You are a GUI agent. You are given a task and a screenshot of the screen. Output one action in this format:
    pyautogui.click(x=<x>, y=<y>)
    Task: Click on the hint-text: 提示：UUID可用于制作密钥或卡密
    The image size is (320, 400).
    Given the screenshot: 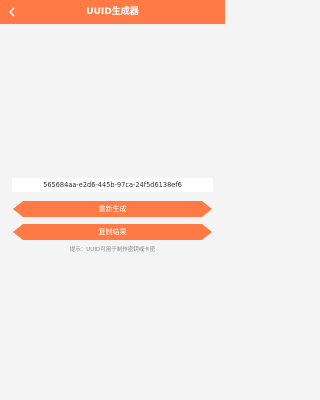 What is the action you would take?
    pyautogui.click(x=112, y=250)
    